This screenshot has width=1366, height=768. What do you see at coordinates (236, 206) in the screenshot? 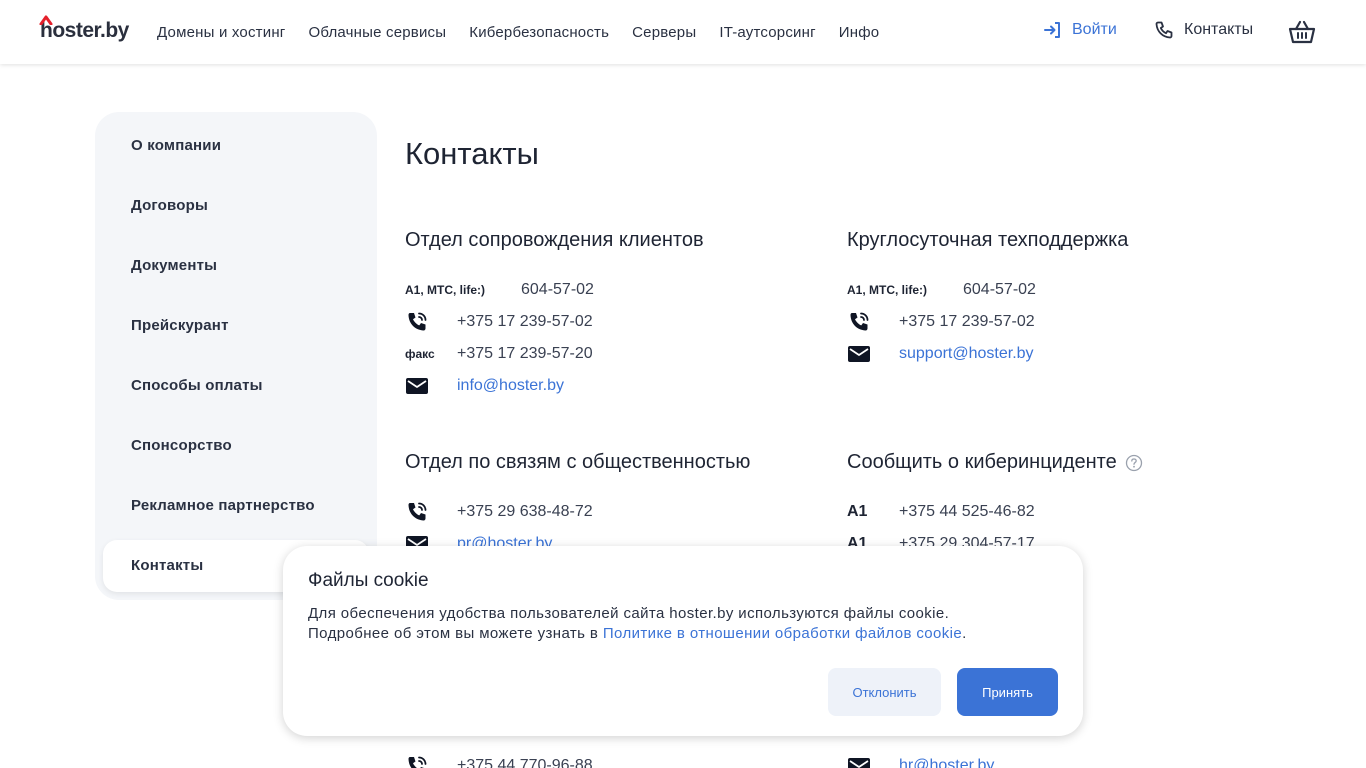
I see `sidebar-item-contracts: Договоры` at bounding box center [236, 206].